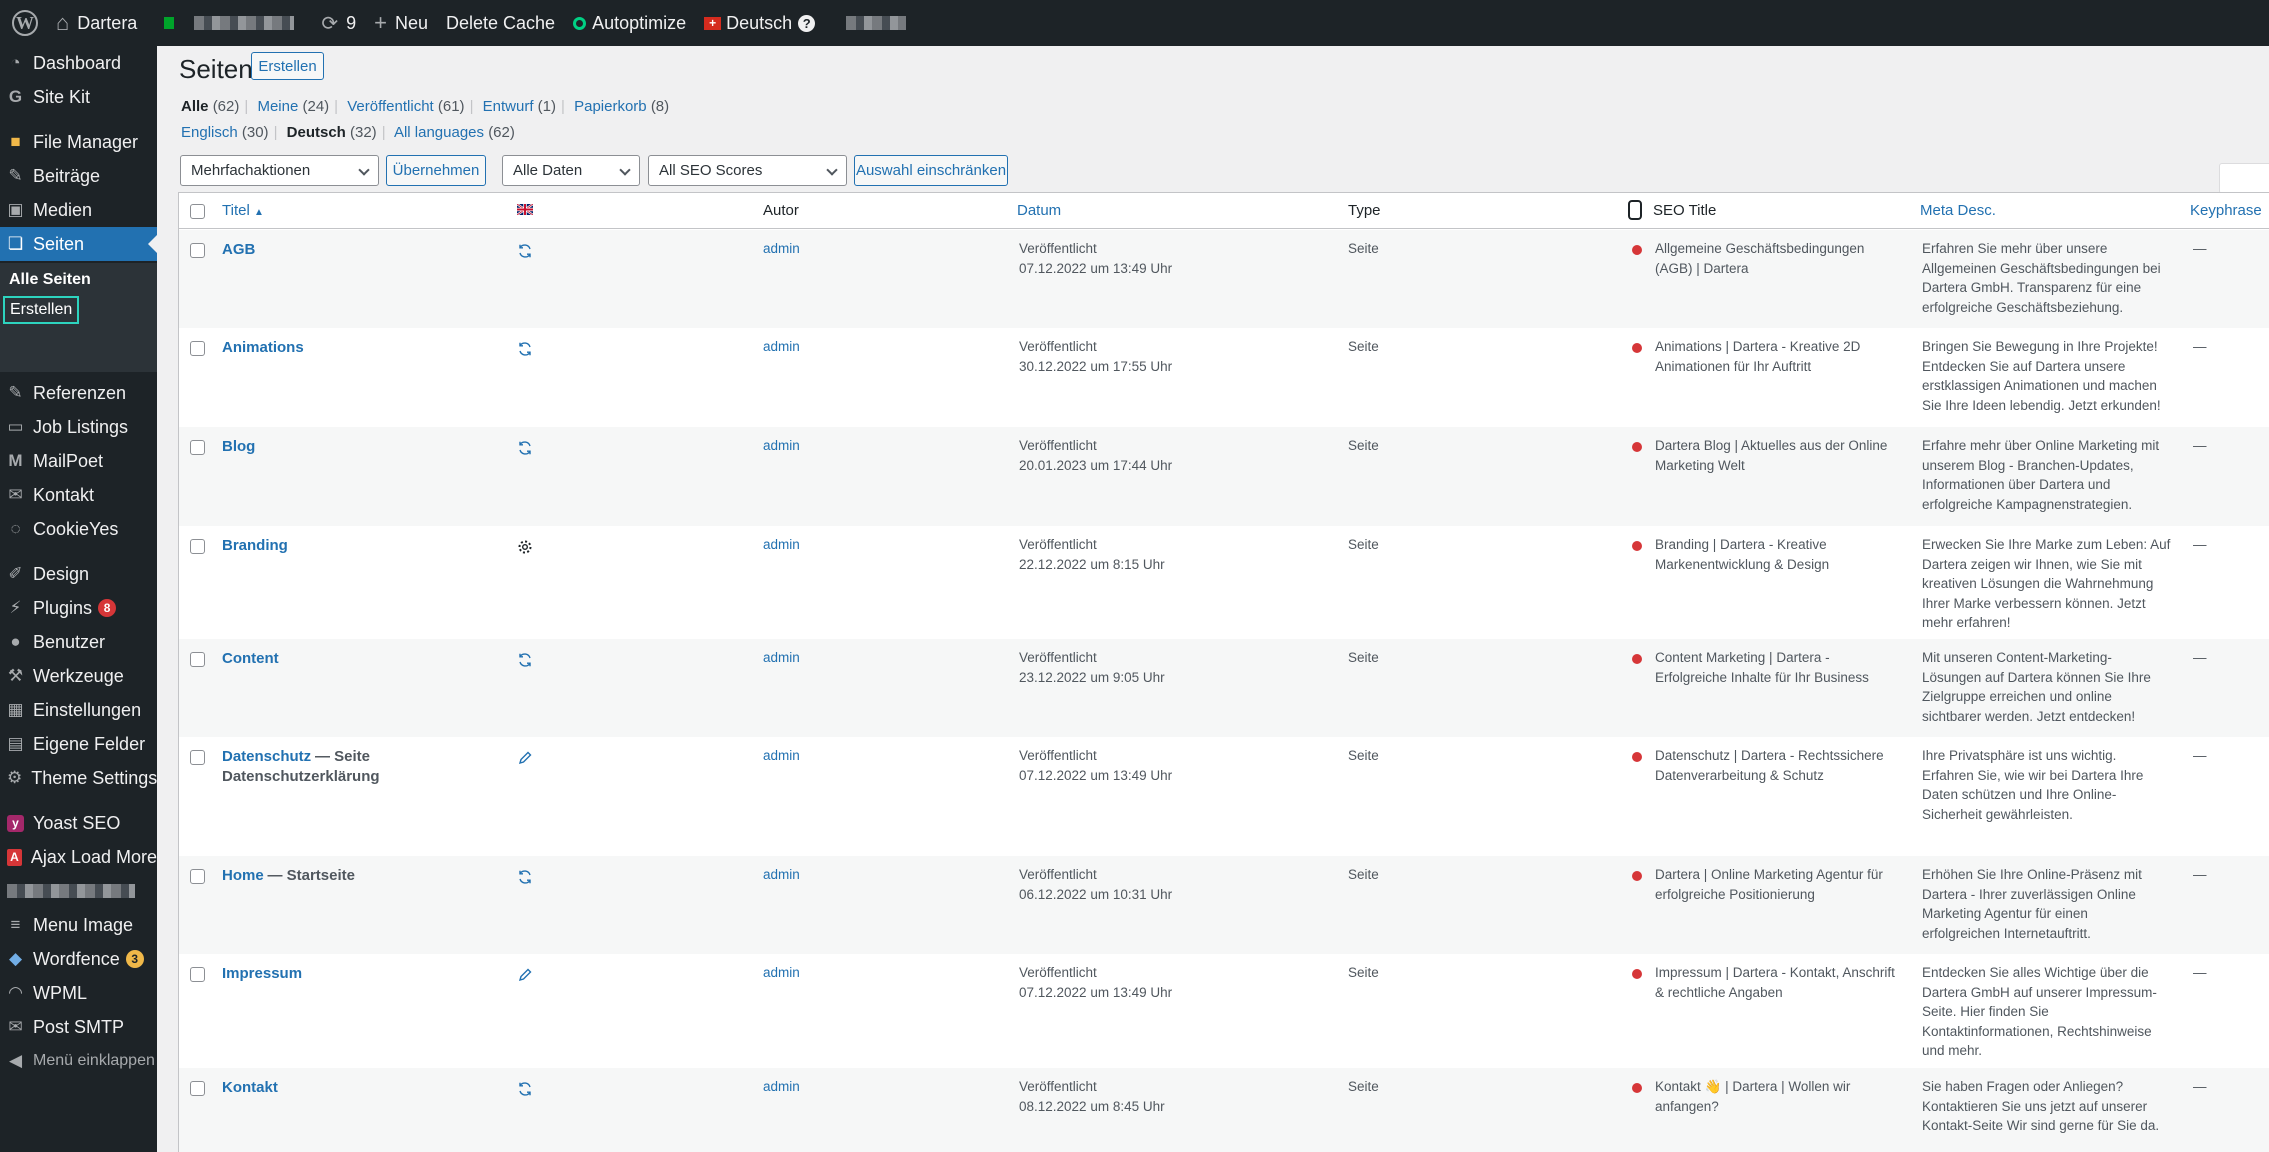  I want to click on post-type: Seite, so click(1363, 248).